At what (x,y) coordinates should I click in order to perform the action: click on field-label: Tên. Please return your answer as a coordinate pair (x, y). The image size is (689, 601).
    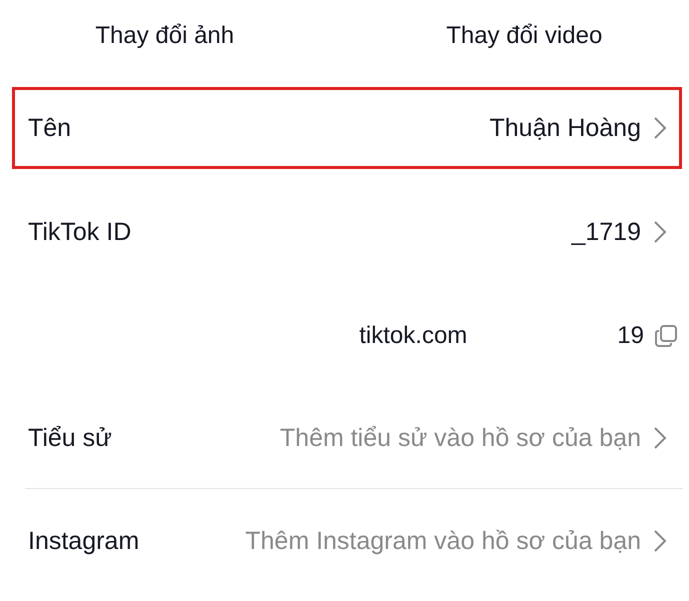
    Looking at the image, I should click on (50, 128).